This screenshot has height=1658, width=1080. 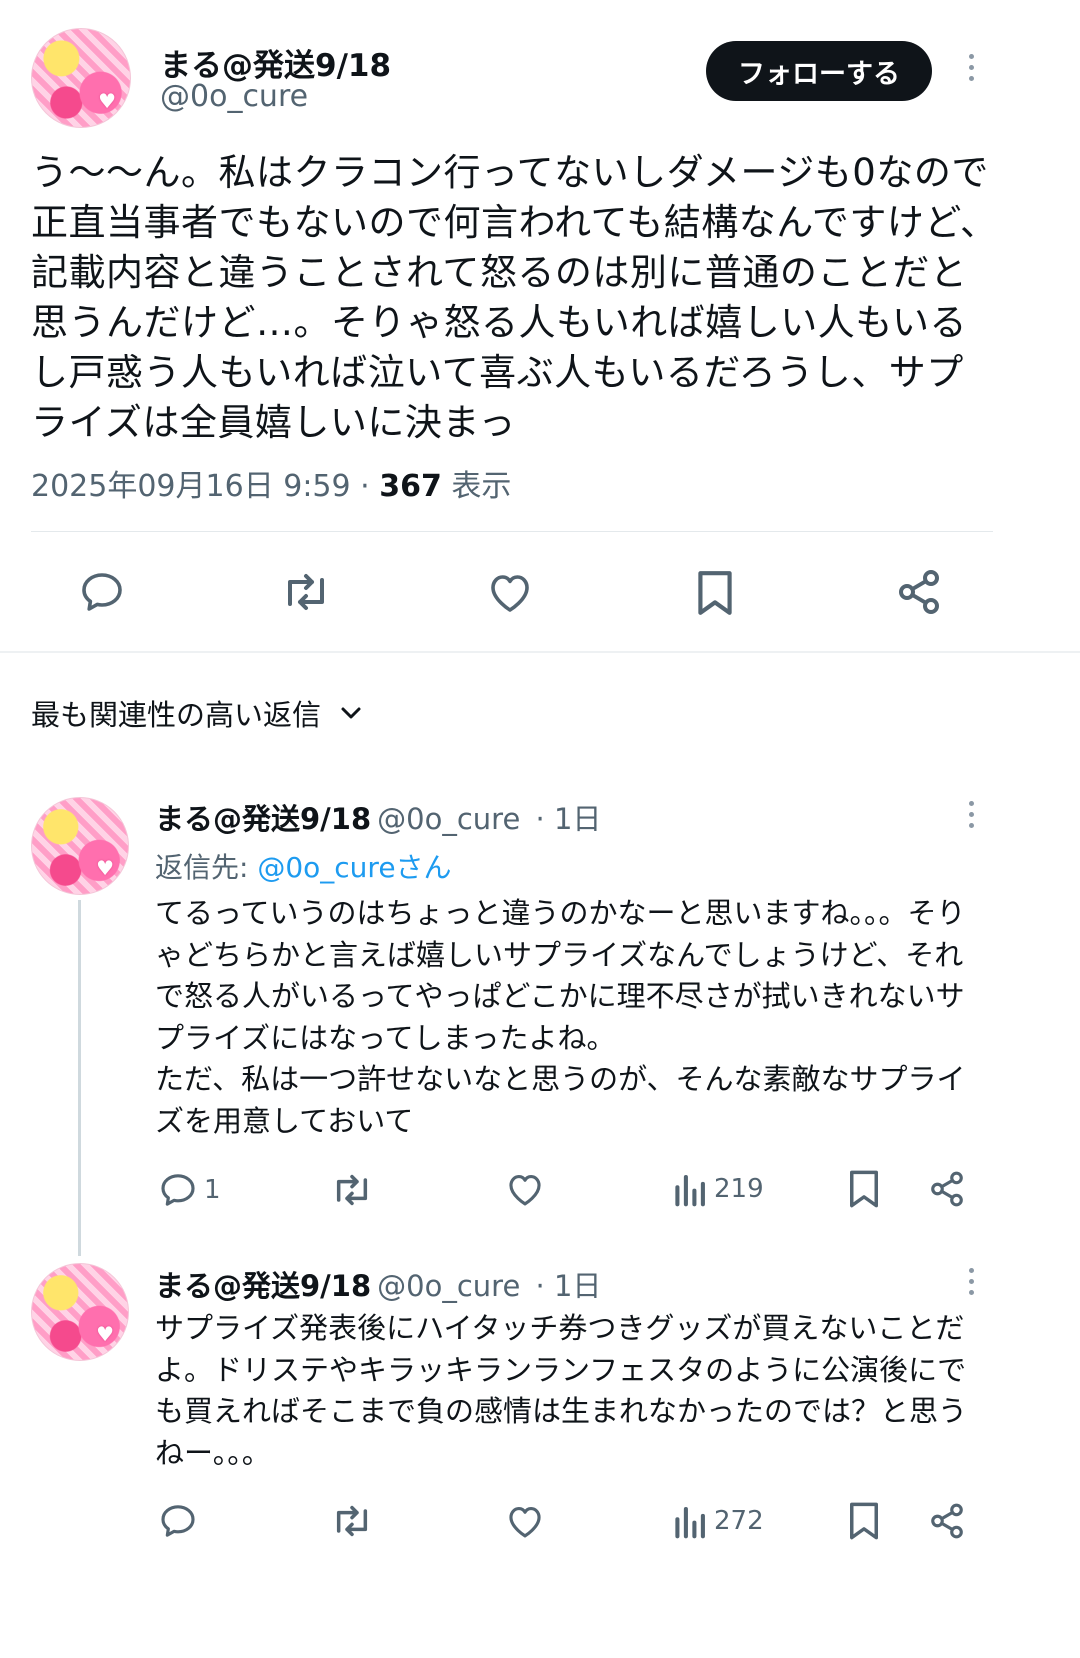 I want to click on tweet-meta: 2025年09月16日 9:59 · 367 表示, so click(x=271, y=483).